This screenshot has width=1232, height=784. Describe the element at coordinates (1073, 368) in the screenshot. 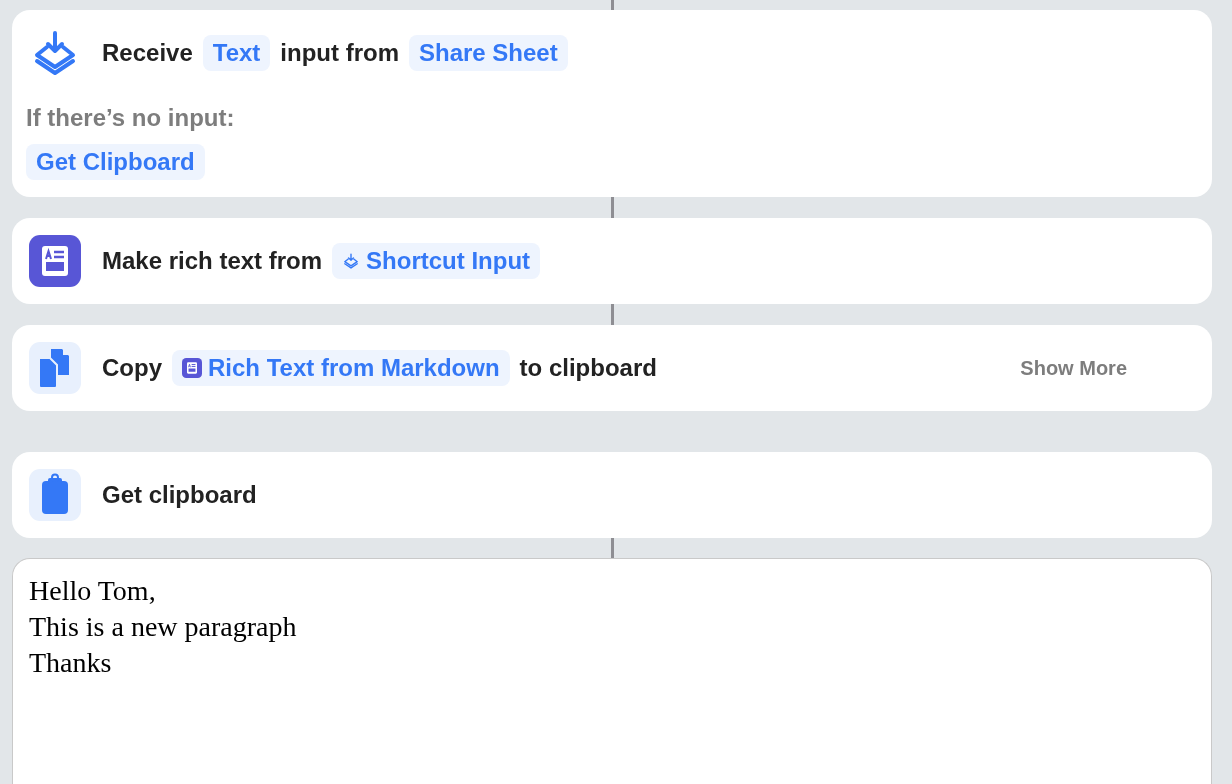

I see `show-more-button: Show More` at that location.